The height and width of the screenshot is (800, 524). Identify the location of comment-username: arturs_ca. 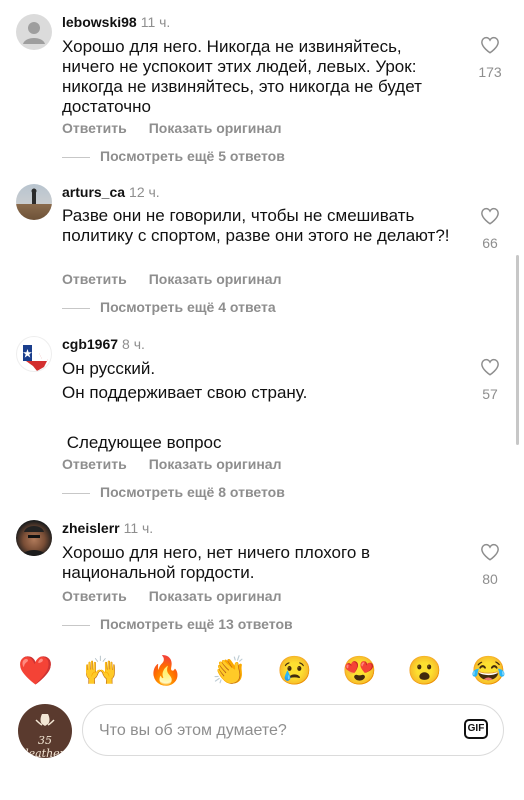
(93, 192).